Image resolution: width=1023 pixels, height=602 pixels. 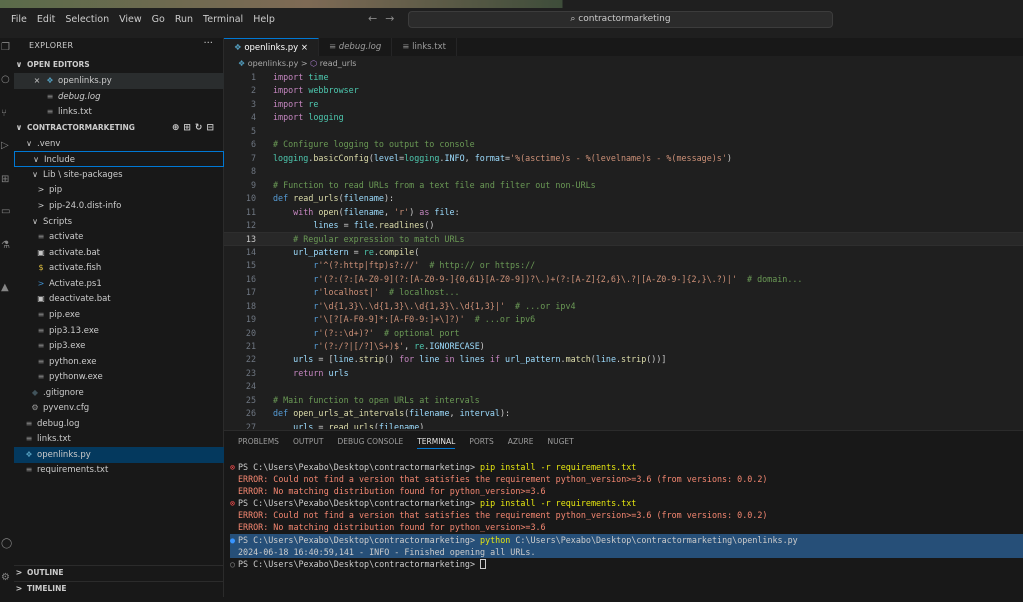 What do you see at coordinates (178, 128) in the screenshot?
I see `new-file-icon: ⊕` at bounding box center [178, 128].